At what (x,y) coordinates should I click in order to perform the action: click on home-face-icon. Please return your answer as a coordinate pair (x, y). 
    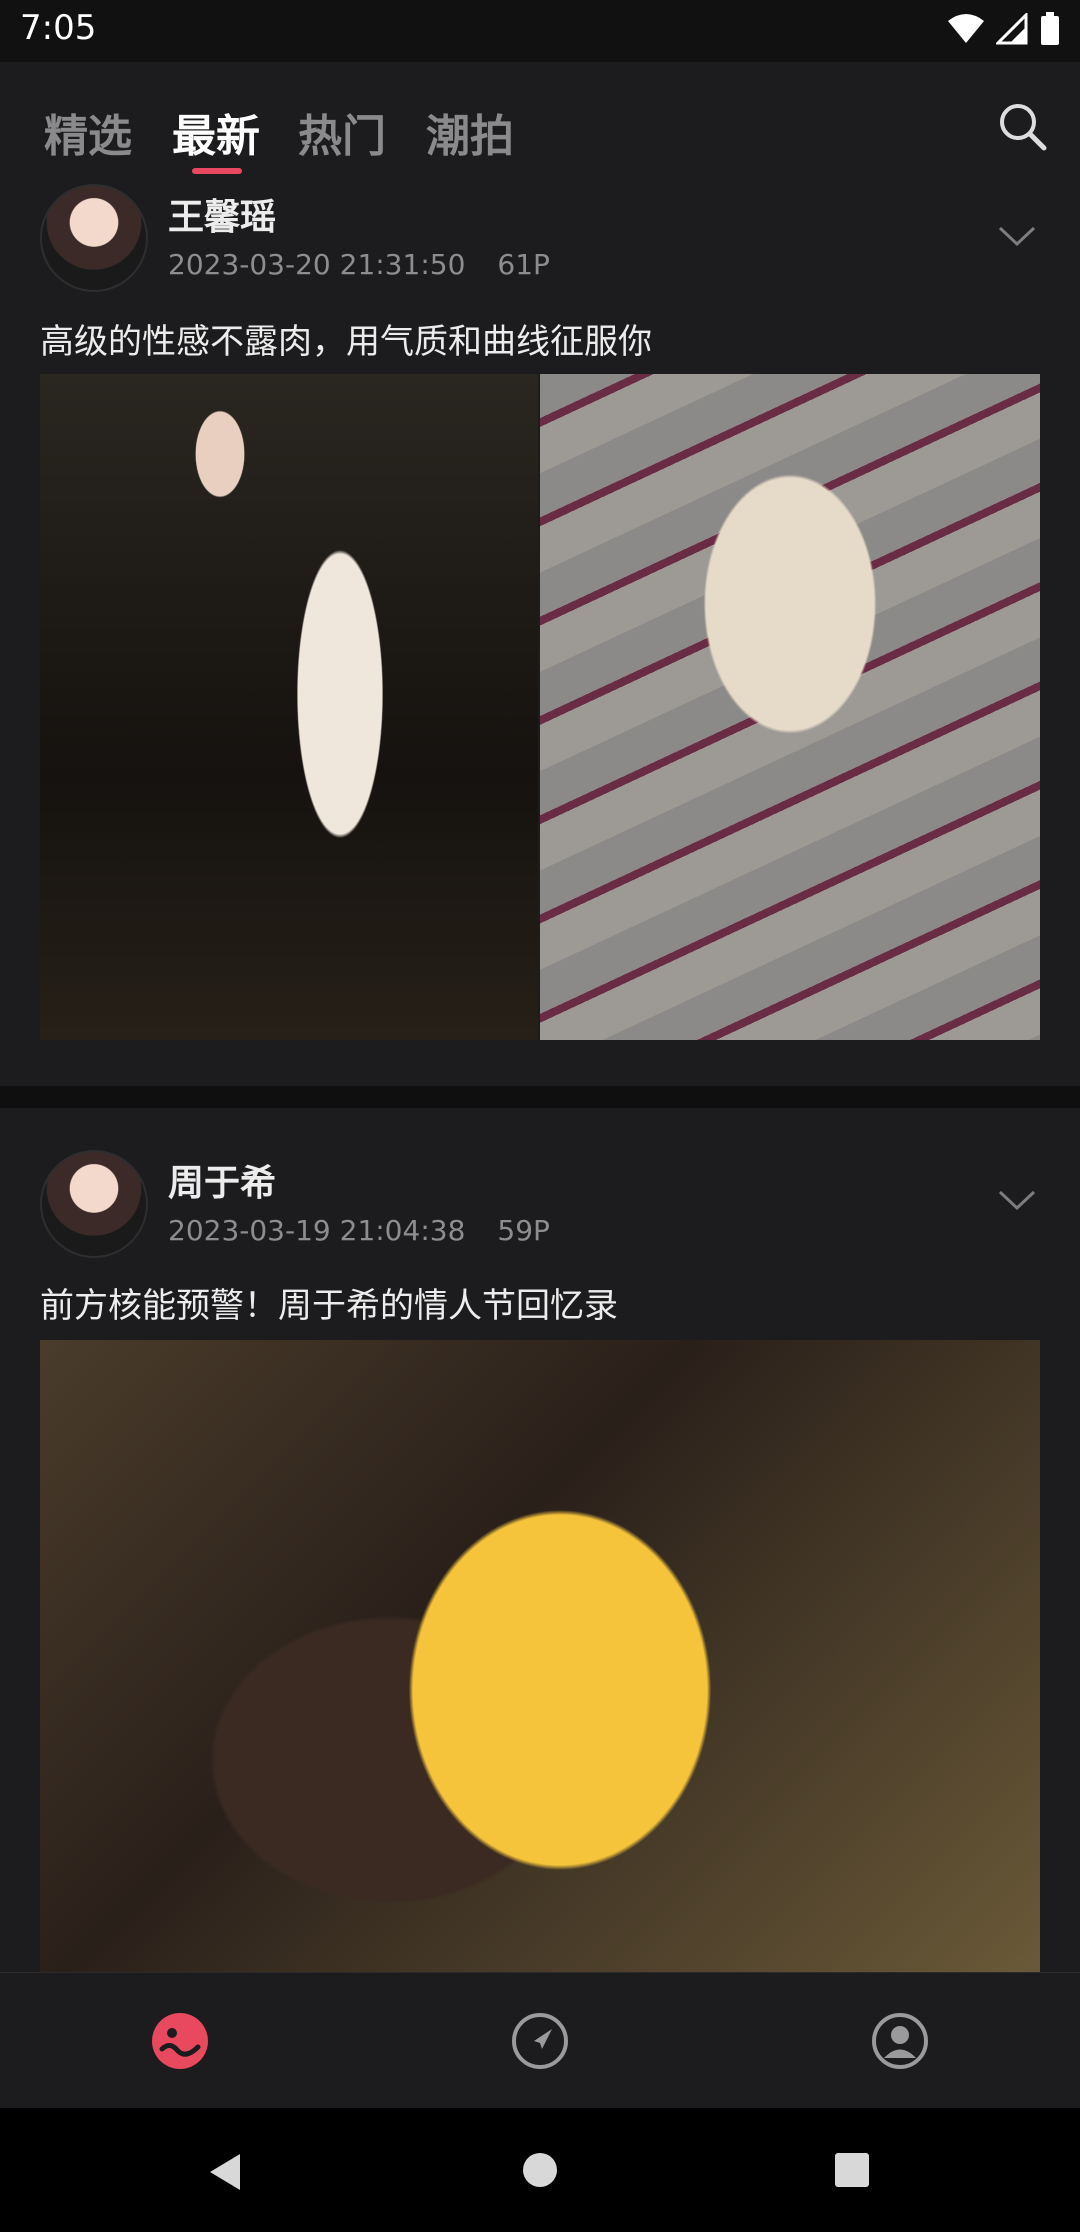
    Looking at the image, I should click on (180, 2041).